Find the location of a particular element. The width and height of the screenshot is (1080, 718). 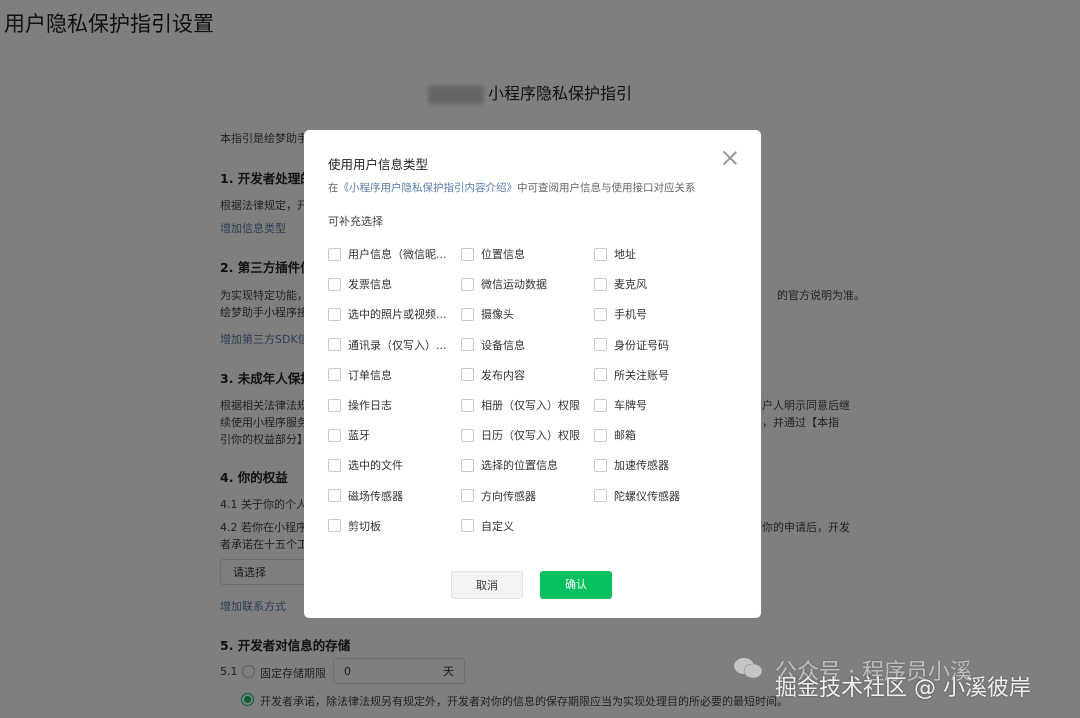

option-label: 加速传感器 is located at coordinates (641, 466).